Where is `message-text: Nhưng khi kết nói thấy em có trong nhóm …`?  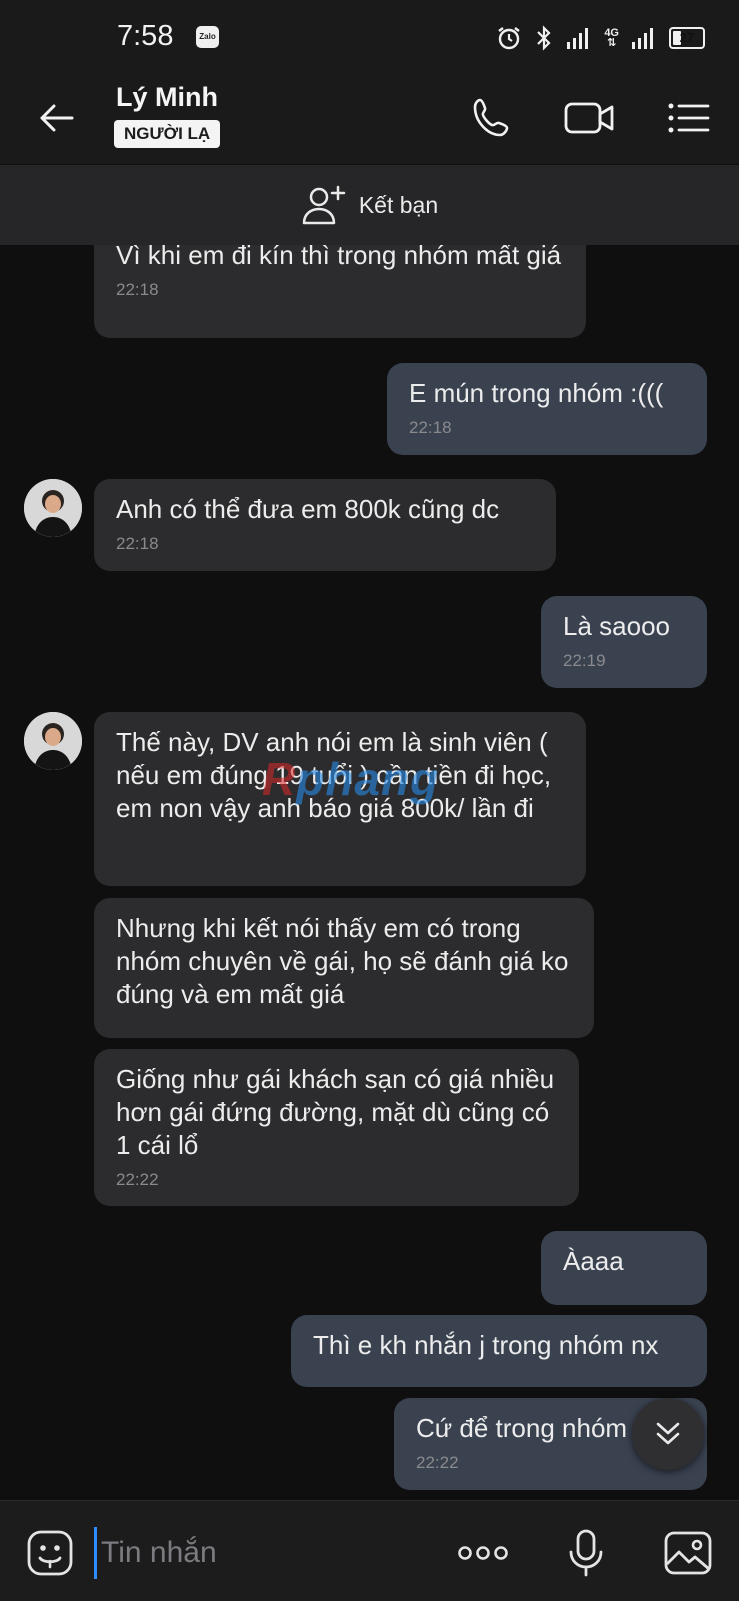 message-text: Nhưng khi kết nói thấy em có trong nhóm … is located at coordinates (346, 961).